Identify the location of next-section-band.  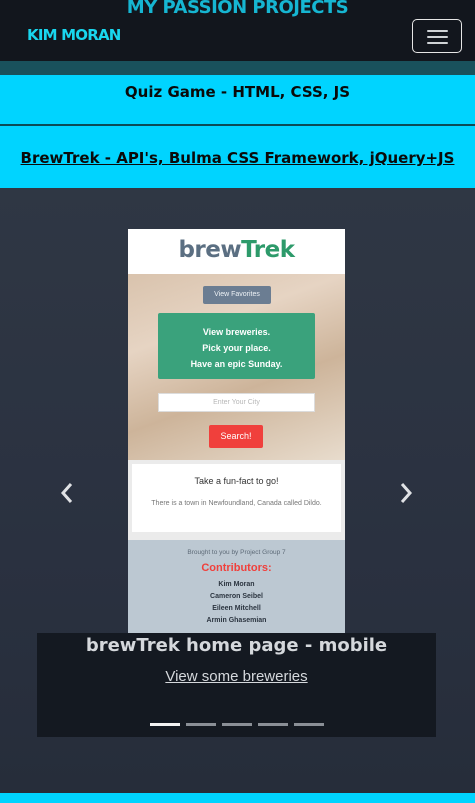
(237, 798).